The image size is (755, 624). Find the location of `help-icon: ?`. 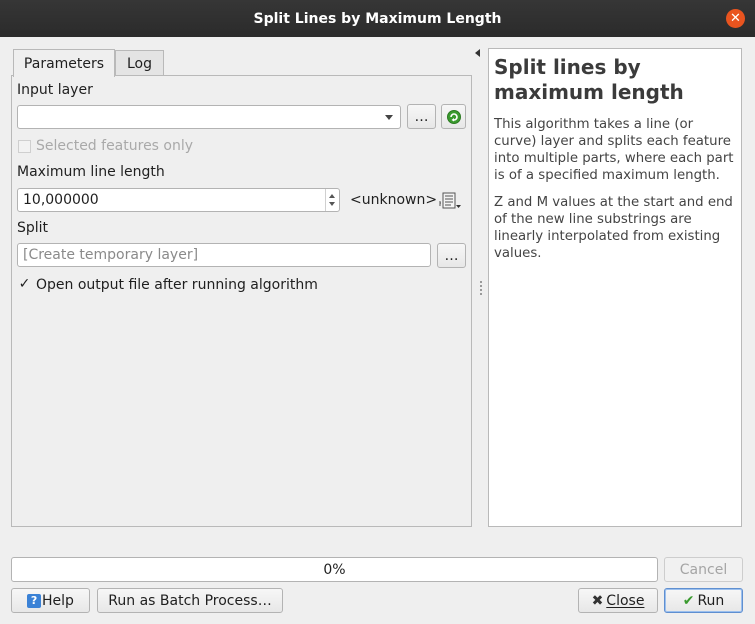

help-icon: ? is located at coordinates (34, 600).